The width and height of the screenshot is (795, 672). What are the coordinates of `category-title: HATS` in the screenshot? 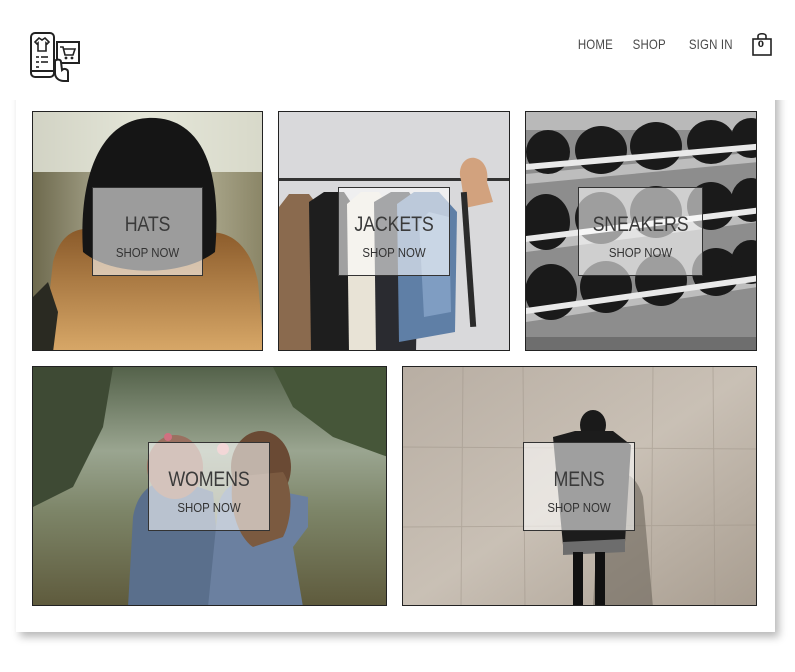 It's located at (147, 224).